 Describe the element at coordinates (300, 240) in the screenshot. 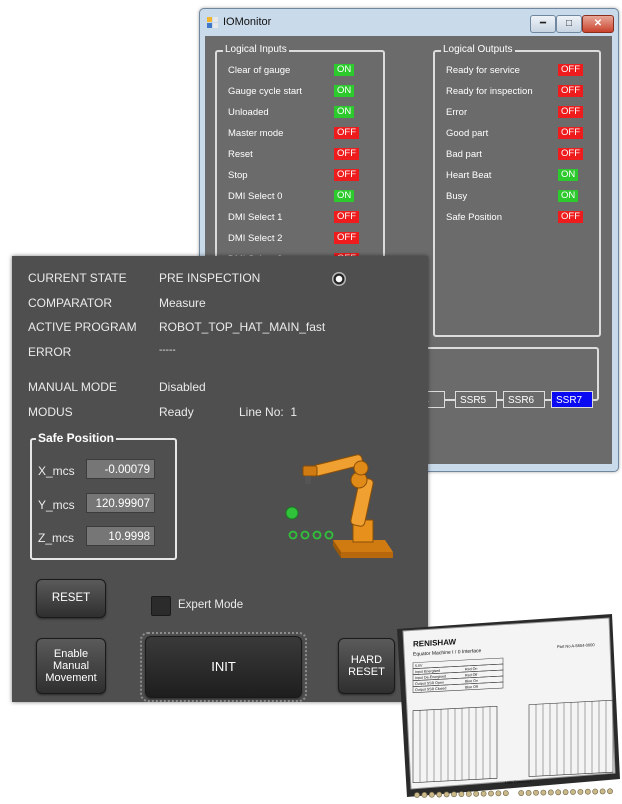

I see `input-row: DMI Select 2 OFF` at that location.